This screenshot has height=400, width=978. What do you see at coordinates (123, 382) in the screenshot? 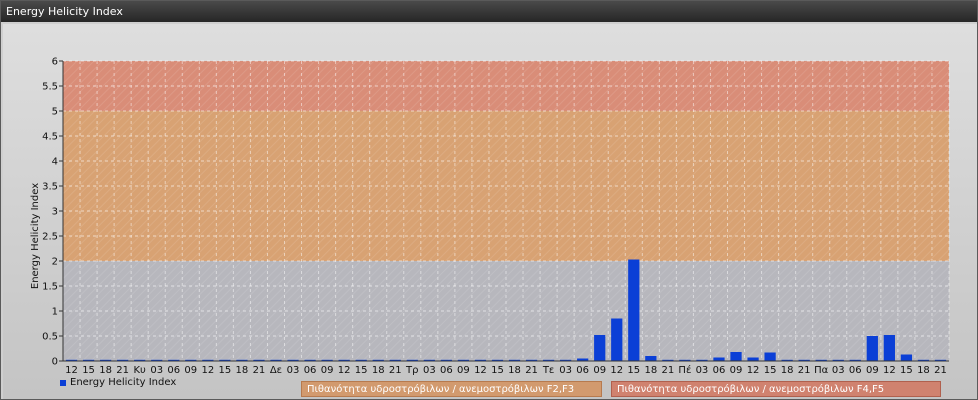
I see `legend-label: Energy Helicity Index` at bounding box center [123, 382].